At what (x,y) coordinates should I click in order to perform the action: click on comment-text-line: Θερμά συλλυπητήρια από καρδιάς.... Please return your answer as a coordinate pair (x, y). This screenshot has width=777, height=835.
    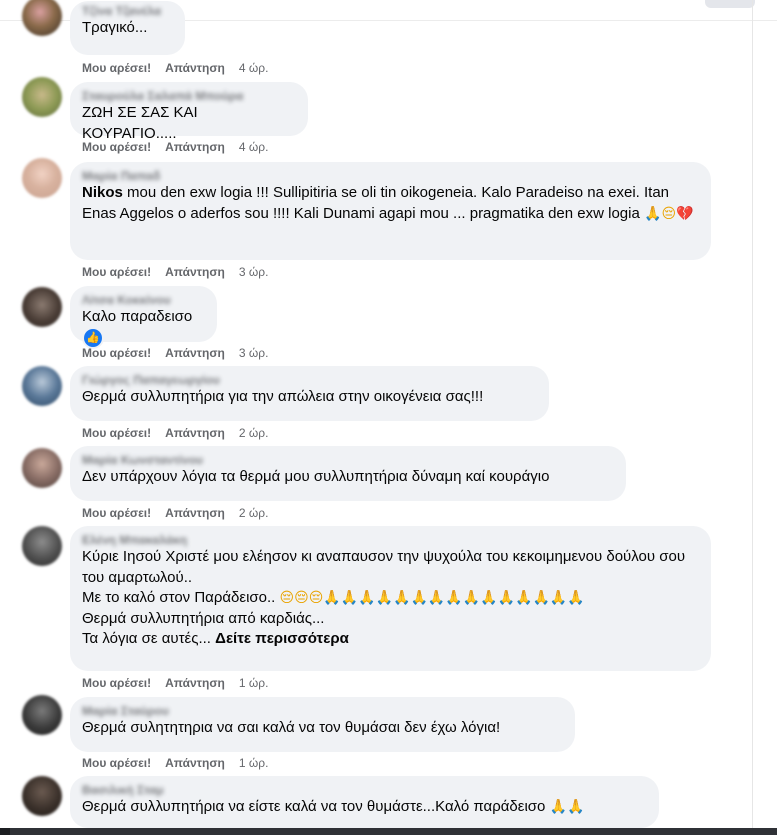
    Looking at the image, I should click on (203, 618).